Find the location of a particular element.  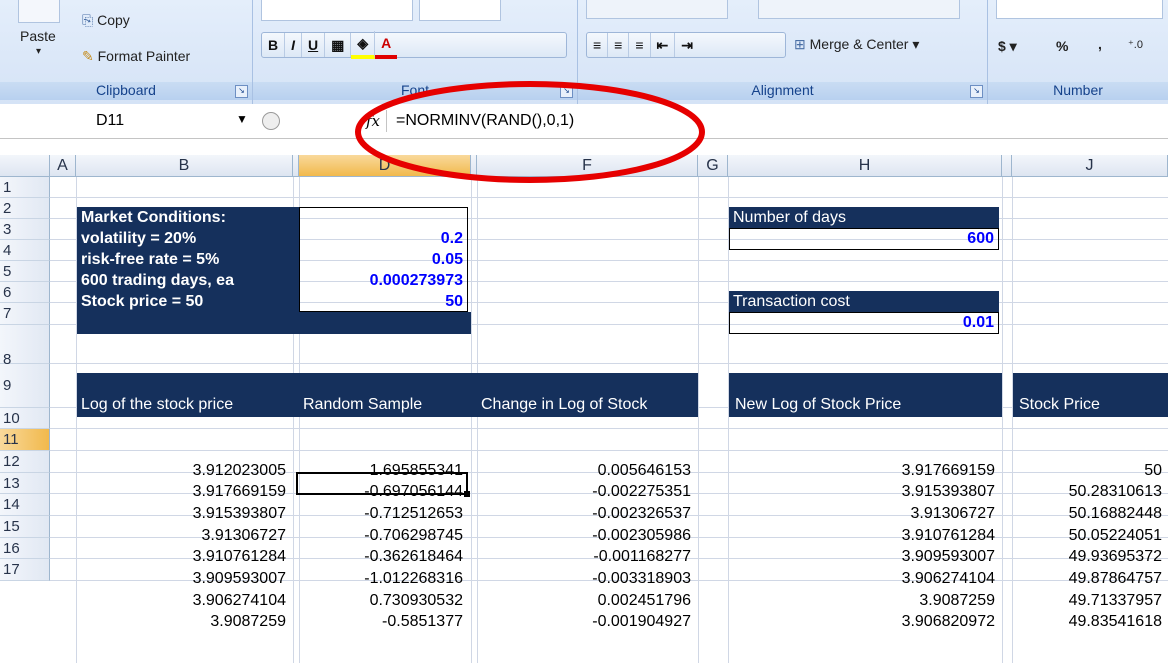

table-cell: 3.912023005 is located at coordinates (183, 470).